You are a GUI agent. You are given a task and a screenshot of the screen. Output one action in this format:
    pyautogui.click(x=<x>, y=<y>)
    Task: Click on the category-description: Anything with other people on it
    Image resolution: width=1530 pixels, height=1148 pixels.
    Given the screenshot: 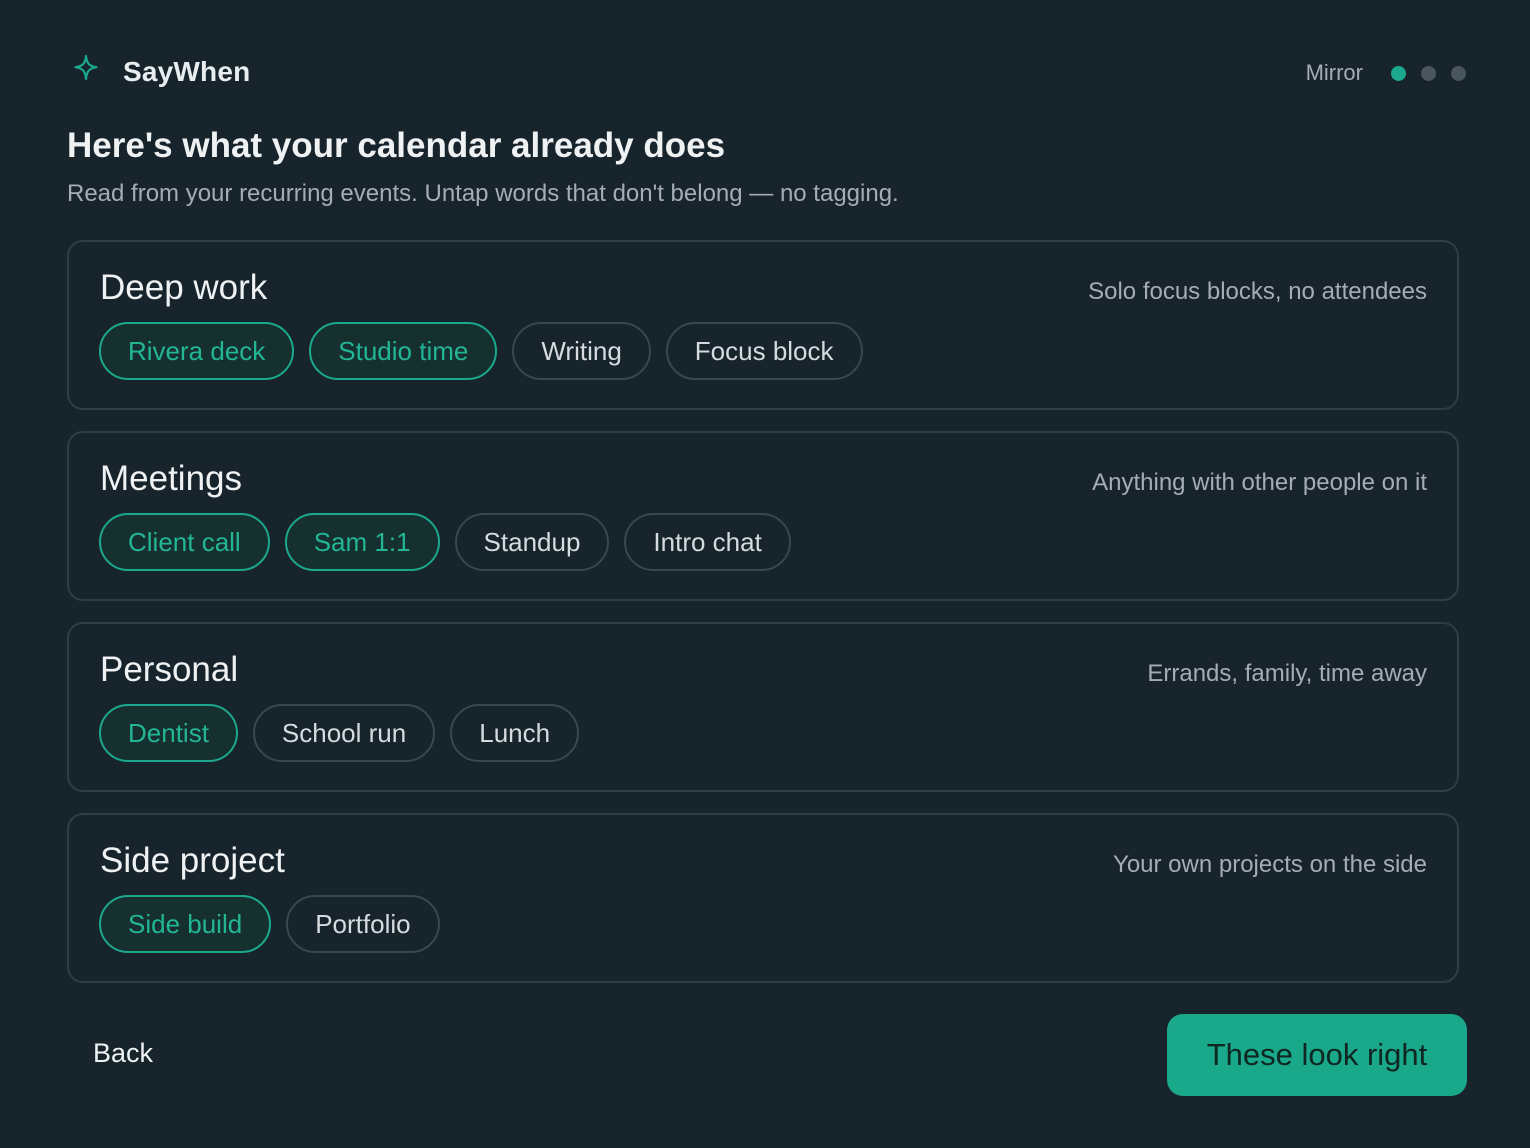 What is the action you would take?
    pyautogui.click(x=1259, y=482)
    